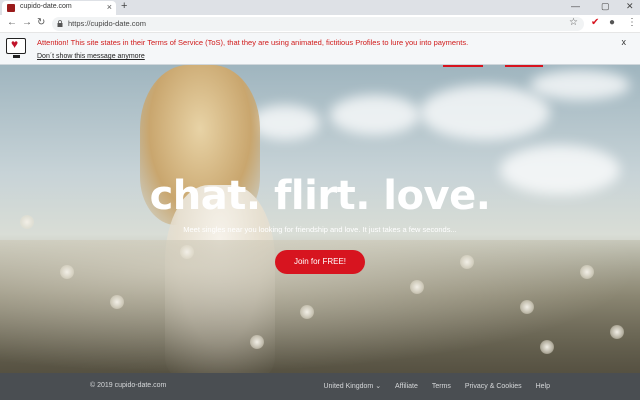 This screenshot has width=640, height=400. I want to click on monitor-stand, so click(16, 56).